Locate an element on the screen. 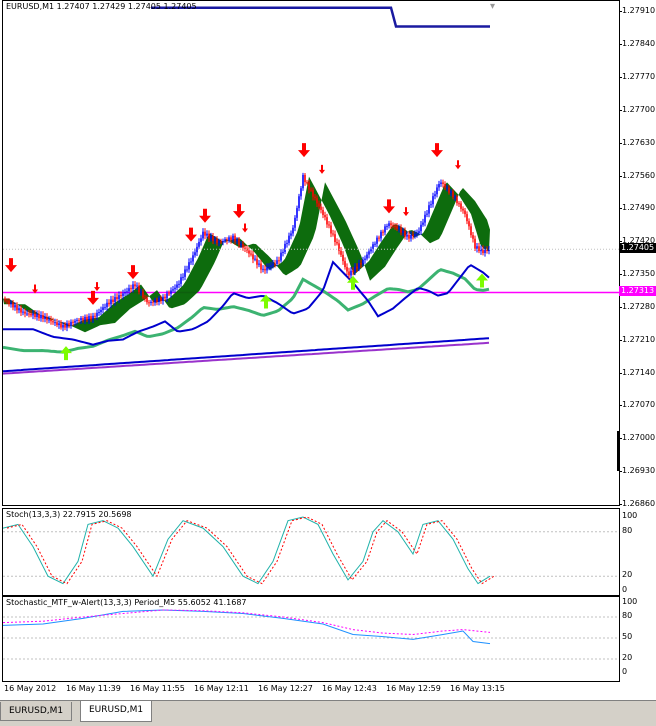  horizontal-line-price-label: 1.27313 is located at coordinates (637, 291).